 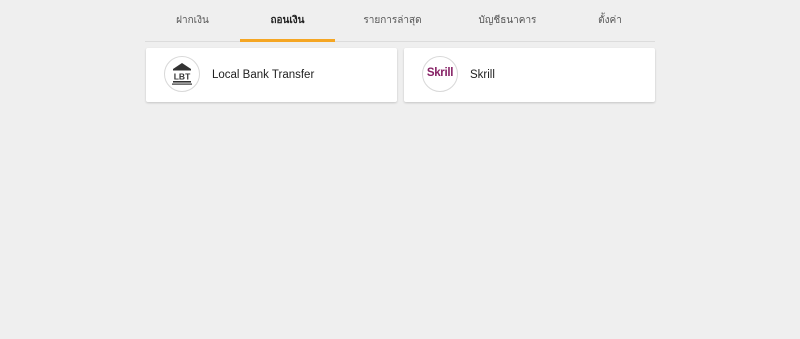 I want to click on active-tab-indicator, so click(x=287, y=40).